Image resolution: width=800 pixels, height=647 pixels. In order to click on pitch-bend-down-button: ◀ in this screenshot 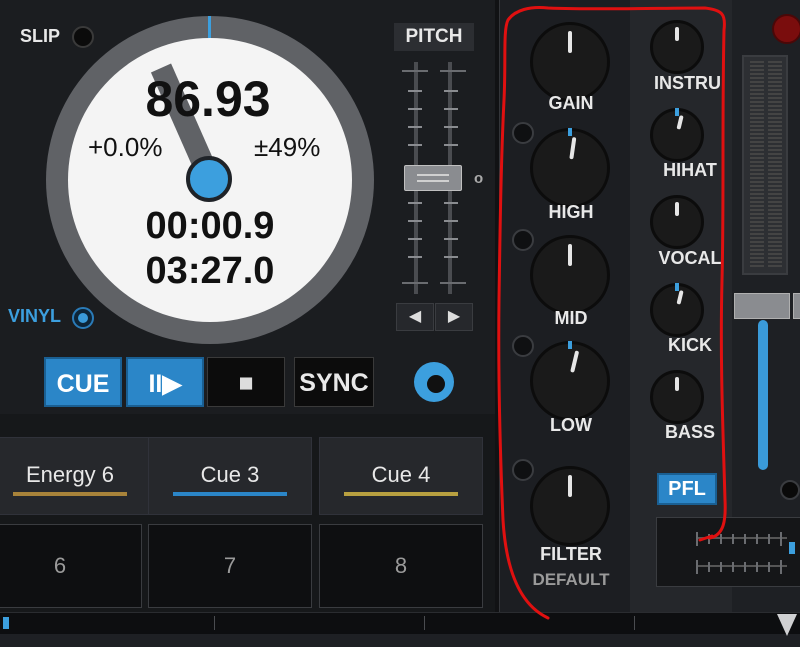, I will do `click(415, 317)`.